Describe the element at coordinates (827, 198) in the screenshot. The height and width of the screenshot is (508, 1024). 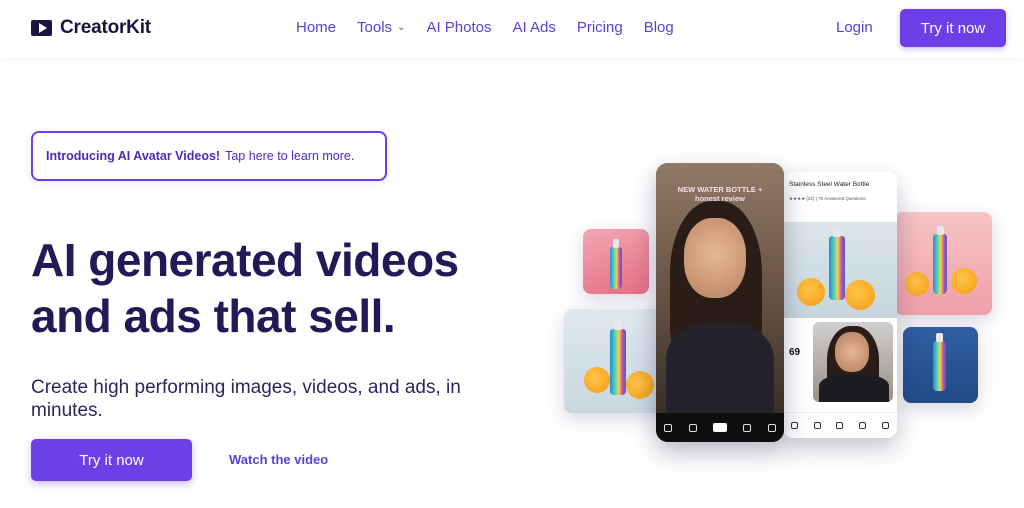
I see `product-rating: ★★★★ (22) | 78 Answered Questions` at that location.